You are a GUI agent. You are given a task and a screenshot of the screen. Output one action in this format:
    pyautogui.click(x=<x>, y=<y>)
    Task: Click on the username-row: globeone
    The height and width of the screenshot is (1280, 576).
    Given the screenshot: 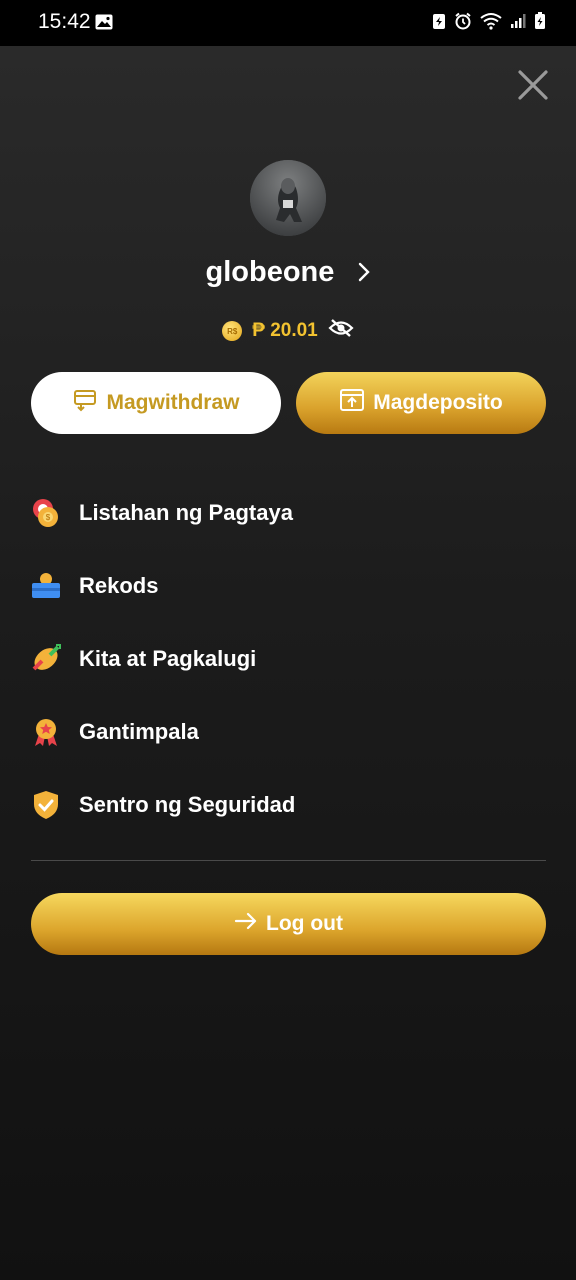 What is the action you would take?
    pyautogui.click(x=288, y=273)
    